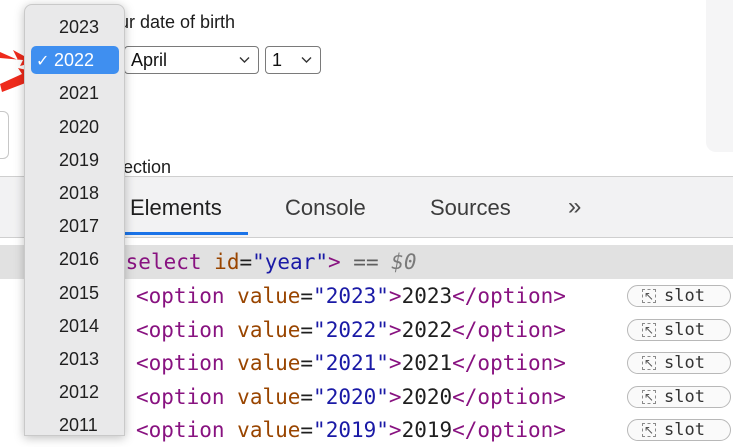 The height and width of the screenshot is (447, 733). Describe the element at coordinates (427, 363) in the screenshot. I see `option-text: 2021` at that location.